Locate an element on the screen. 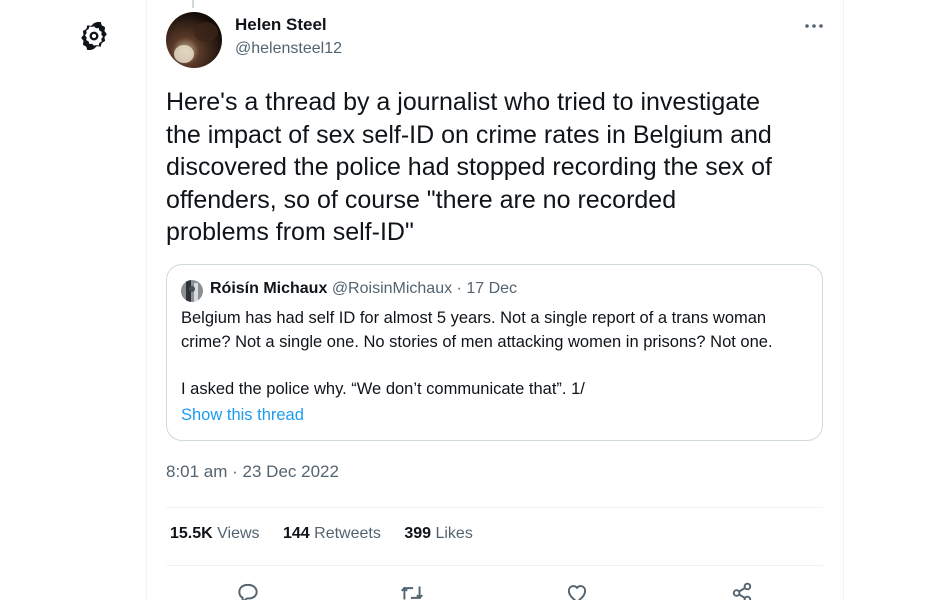 The height and width of the screenshot is (600, 929). quote-avatar is located at coordinates (192, 291).